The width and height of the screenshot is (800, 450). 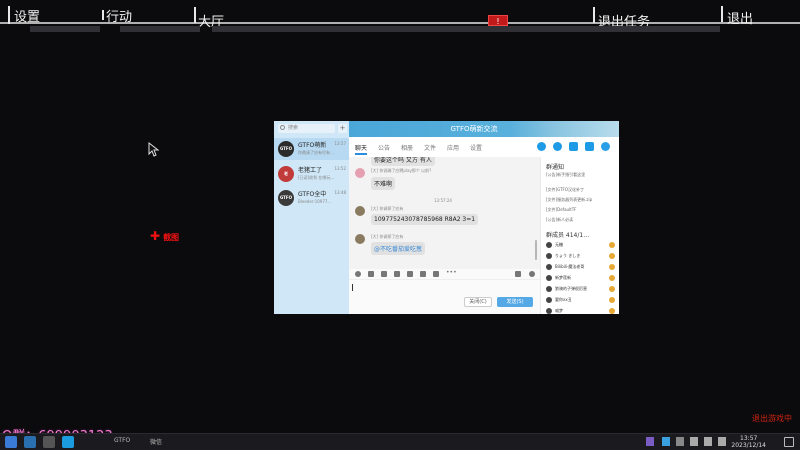 I want to click on invite-icon, so click(x=589, y=146).